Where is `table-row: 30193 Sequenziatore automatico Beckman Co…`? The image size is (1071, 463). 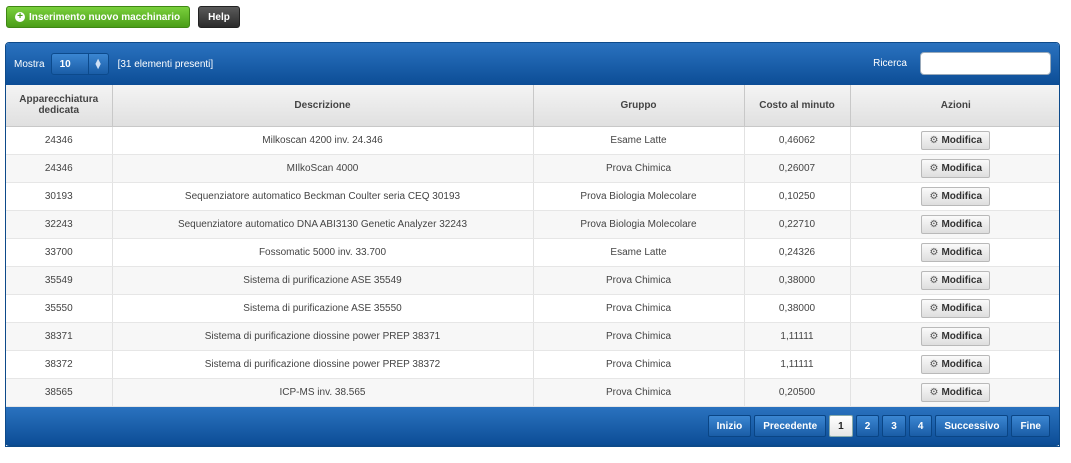 table-row: 30193 Sequenziatore automatico Beckman Co… is located at coordinates (532, 196).